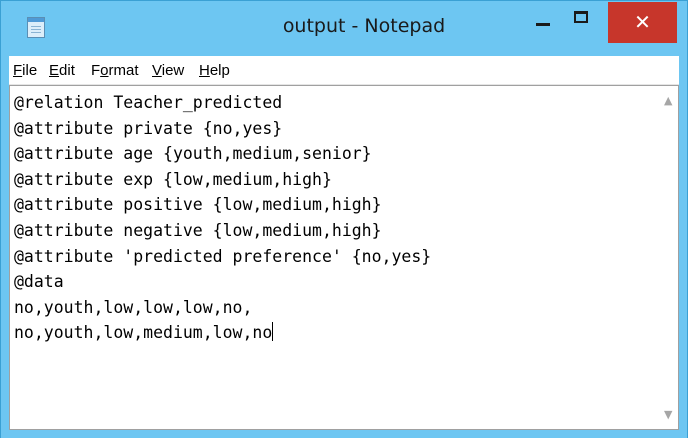 This screenshot has height=438, width=688. I want to click on vertical-scrollbar: ▲ ▼, so click(669, 257).